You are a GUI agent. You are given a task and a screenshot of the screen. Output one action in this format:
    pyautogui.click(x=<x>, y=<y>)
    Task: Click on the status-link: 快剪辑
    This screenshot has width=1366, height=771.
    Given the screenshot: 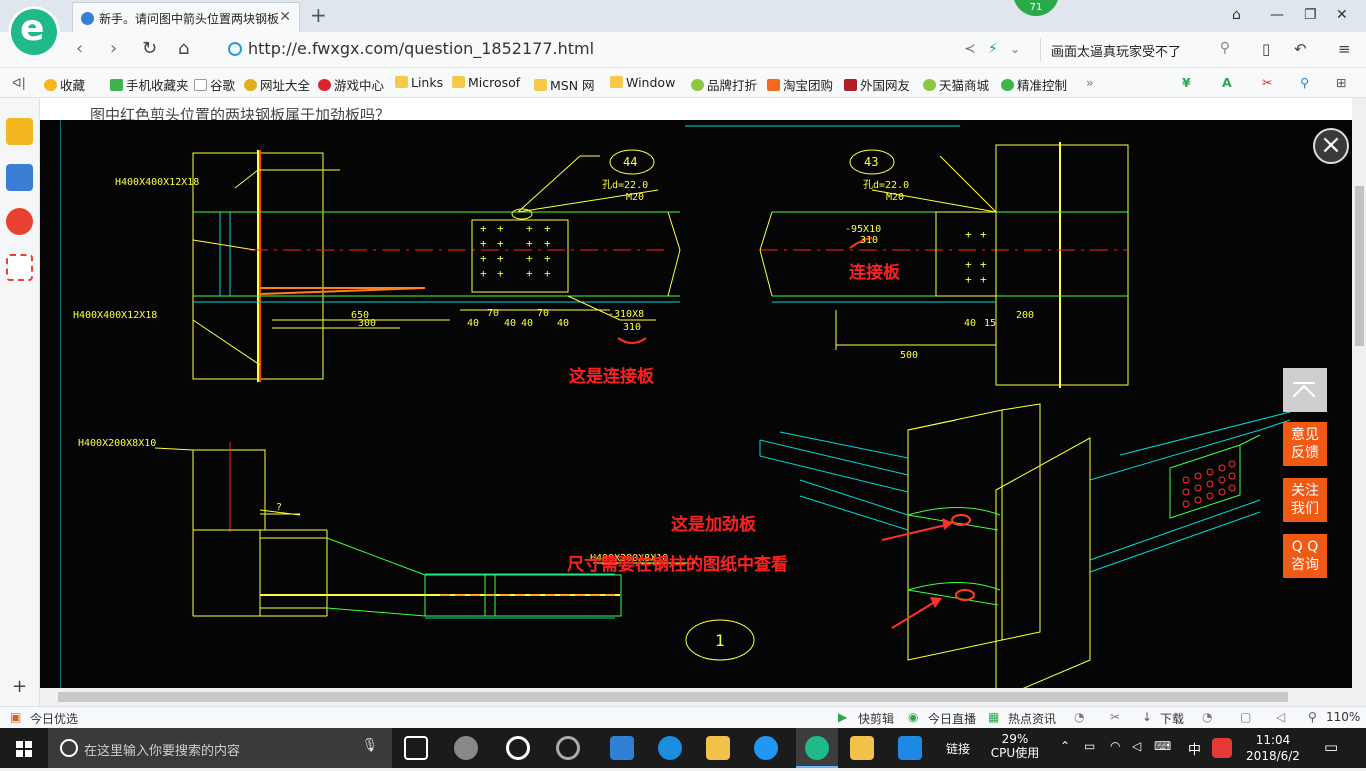 What is the action you would take?
    pyautogui.click(x=876, y=718)
    